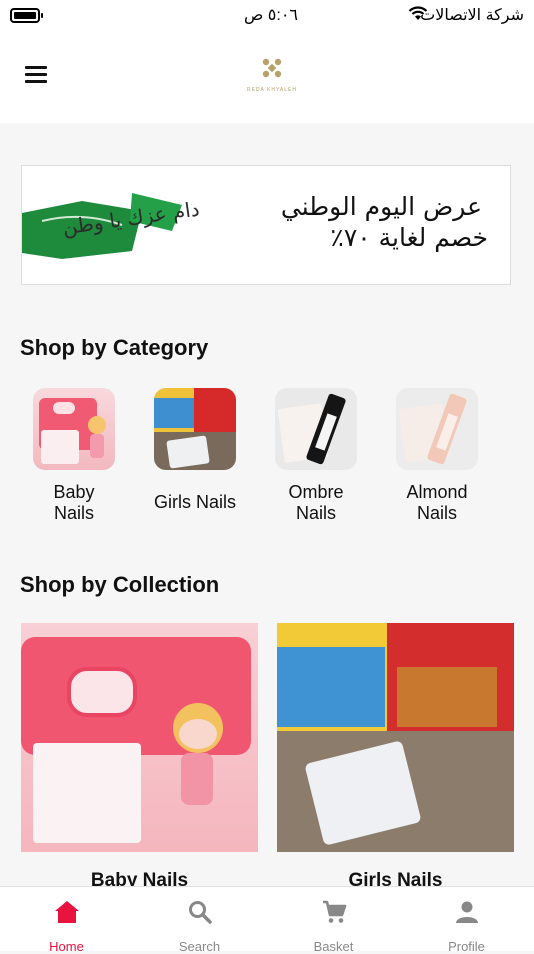 The width and height of the screenshot is (534, 954). I want to click on nav-search: Search, so click(199, 920).